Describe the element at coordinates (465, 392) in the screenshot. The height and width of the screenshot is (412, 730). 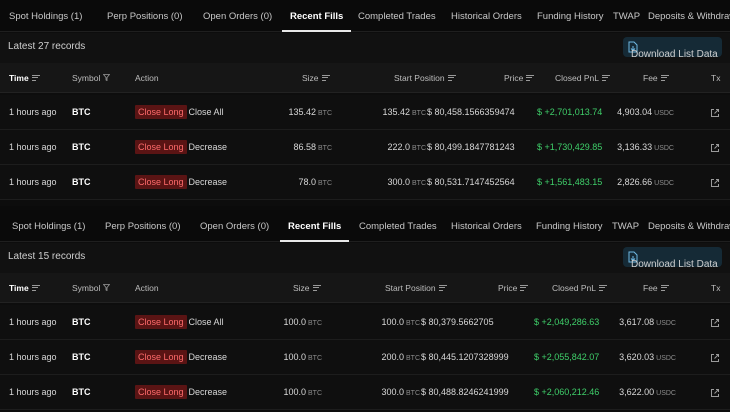
I see `row-price: $ 80,488.8246241999` at that location.